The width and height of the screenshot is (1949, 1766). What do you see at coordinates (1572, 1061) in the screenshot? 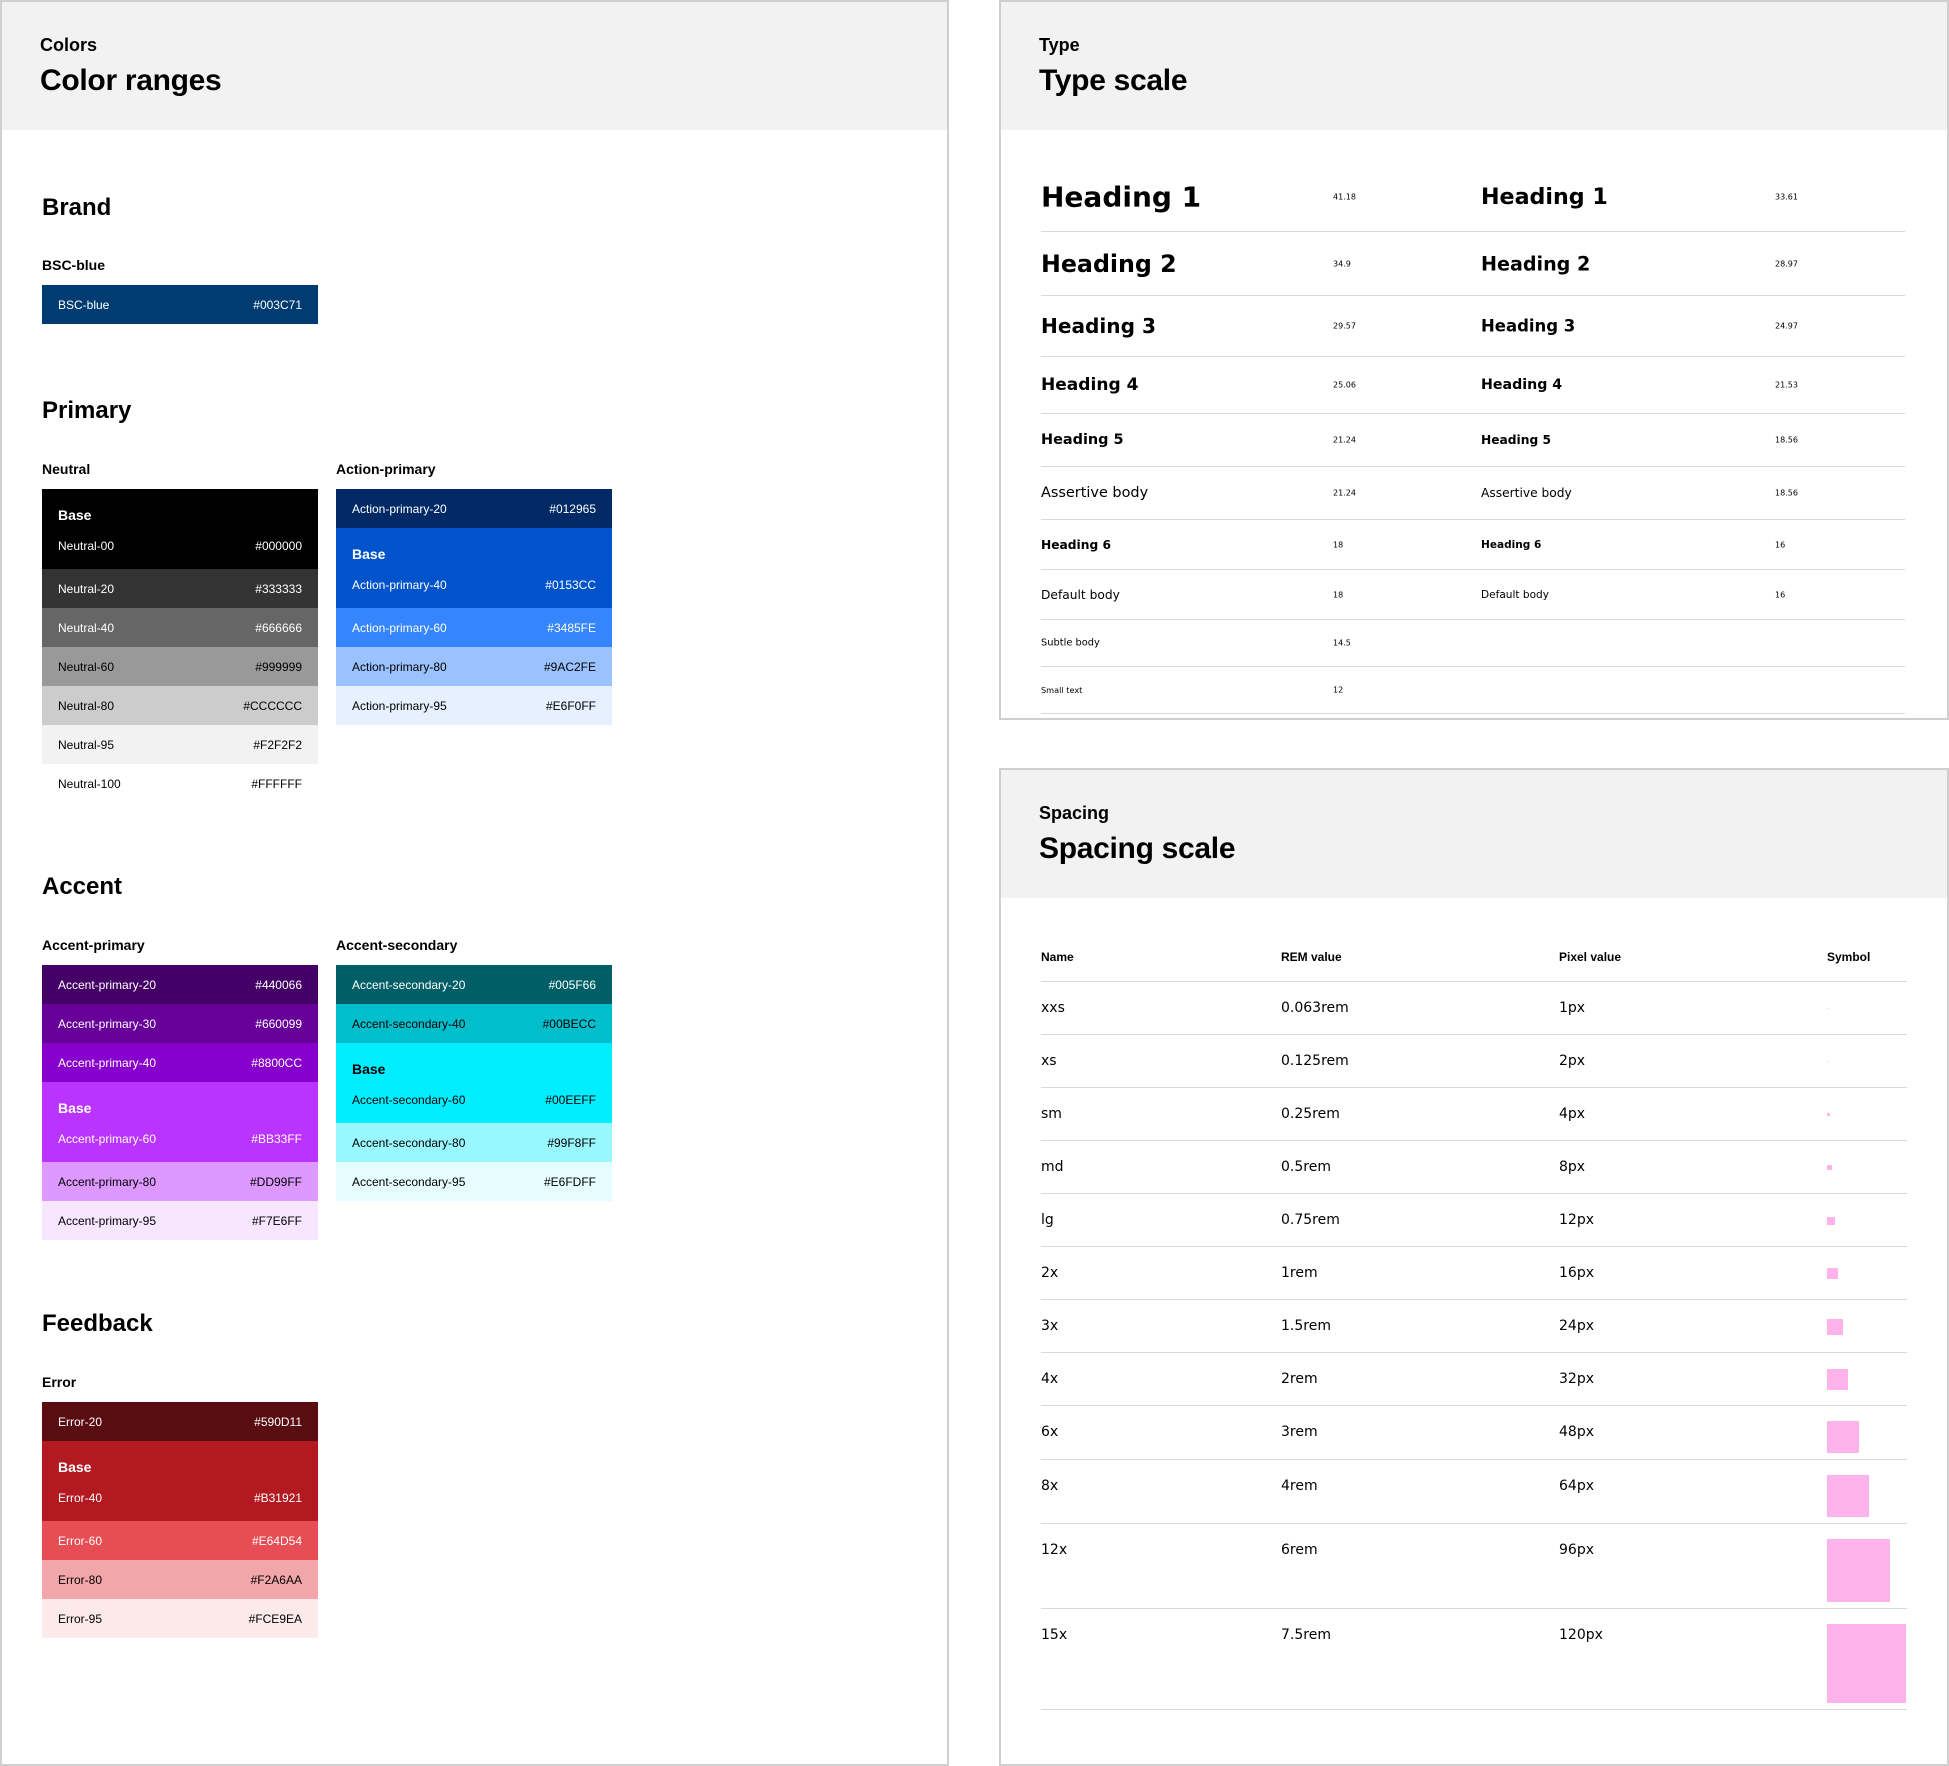
I see `spacing-px: 2px` at bounding box center [1572, 1061].